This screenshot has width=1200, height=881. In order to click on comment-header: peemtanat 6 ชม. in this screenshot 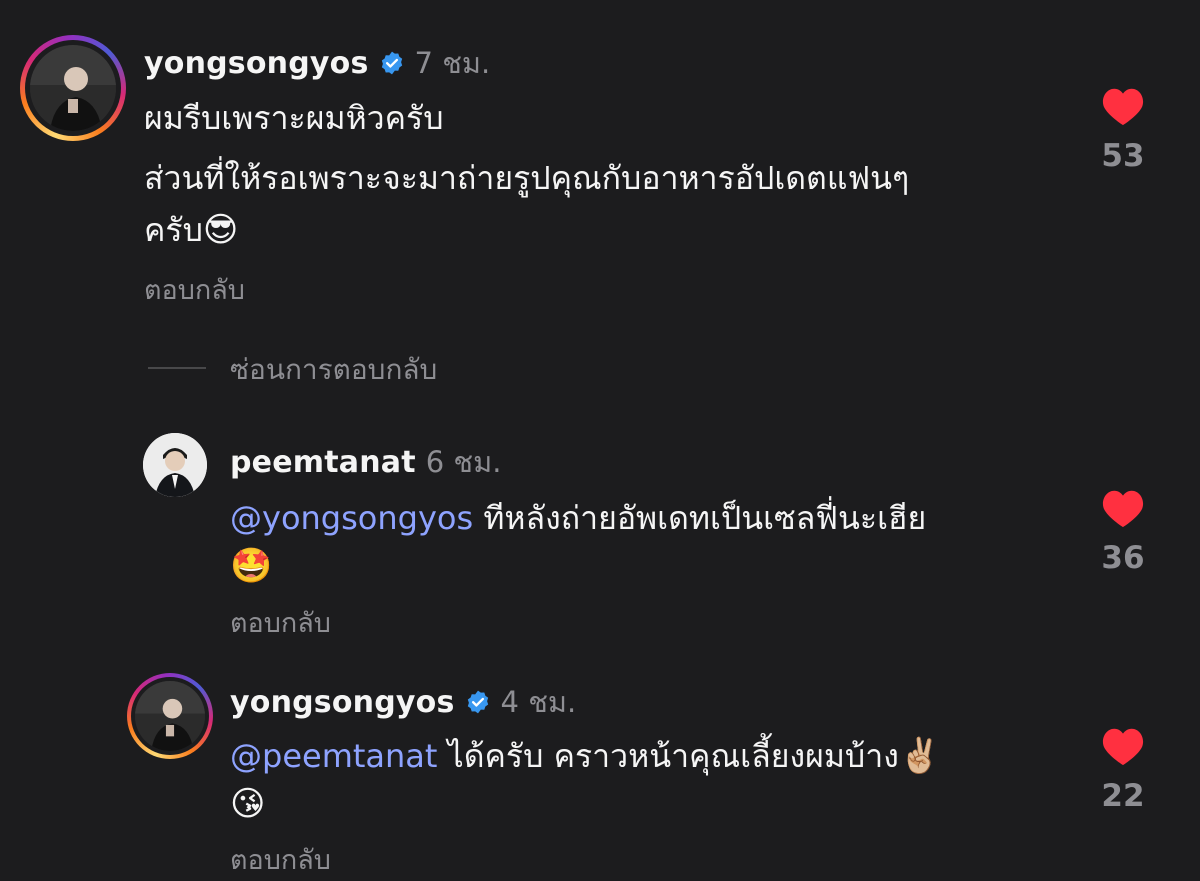, I will do `click(365, 462)`.